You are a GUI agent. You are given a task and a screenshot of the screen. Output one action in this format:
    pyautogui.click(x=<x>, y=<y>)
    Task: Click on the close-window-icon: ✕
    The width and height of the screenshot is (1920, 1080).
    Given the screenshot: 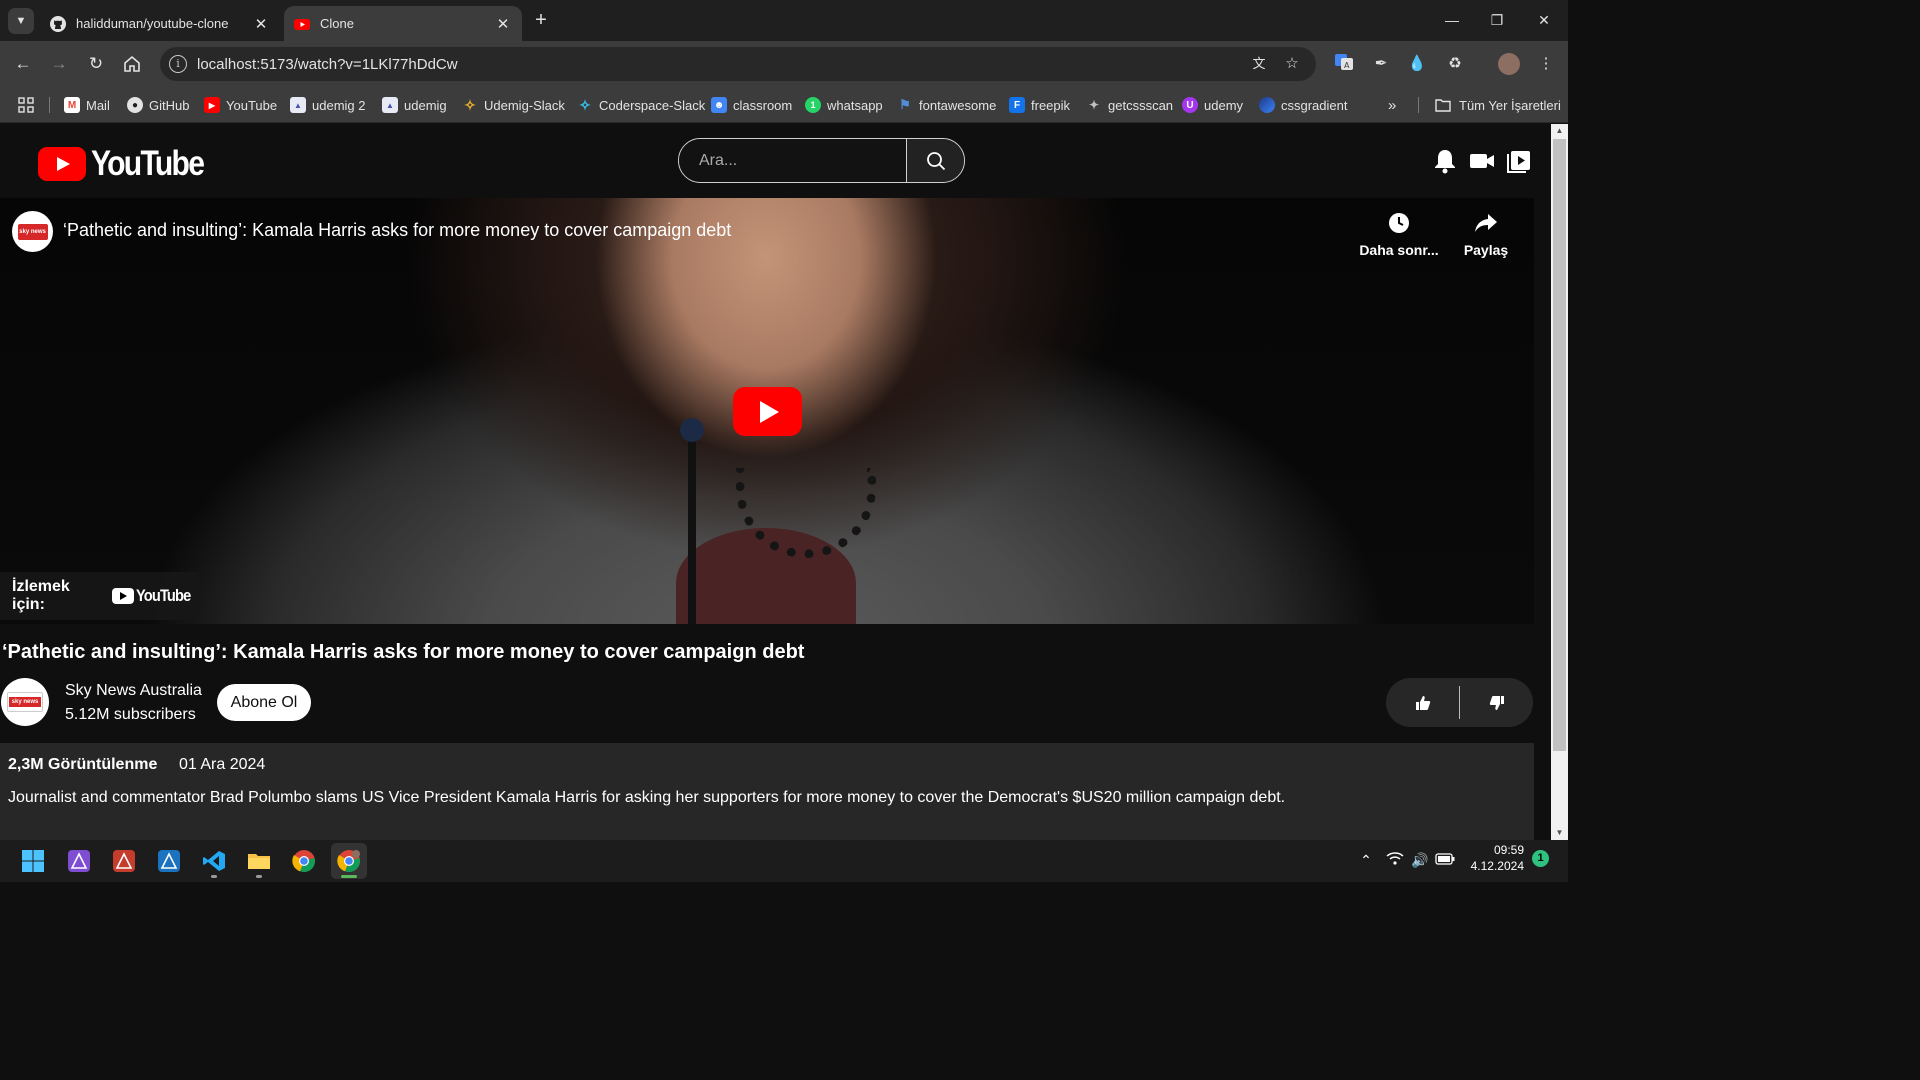 What is the action you would take?
    pyautogui.click(x=1544, y=20)
    